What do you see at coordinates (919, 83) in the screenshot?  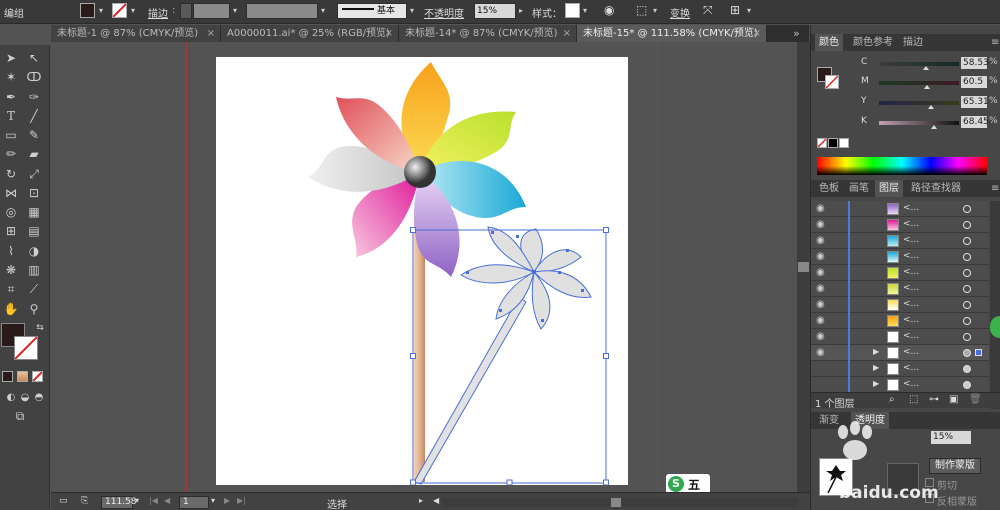 I see `magenta-slider` at bounding box center [919, 83].